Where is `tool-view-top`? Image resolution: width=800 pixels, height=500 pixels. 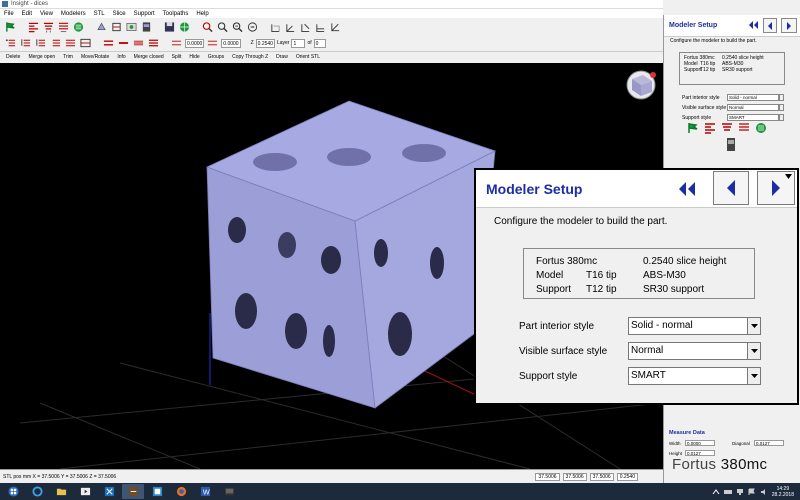
tool-view-top is located at coordinates (305, 26).